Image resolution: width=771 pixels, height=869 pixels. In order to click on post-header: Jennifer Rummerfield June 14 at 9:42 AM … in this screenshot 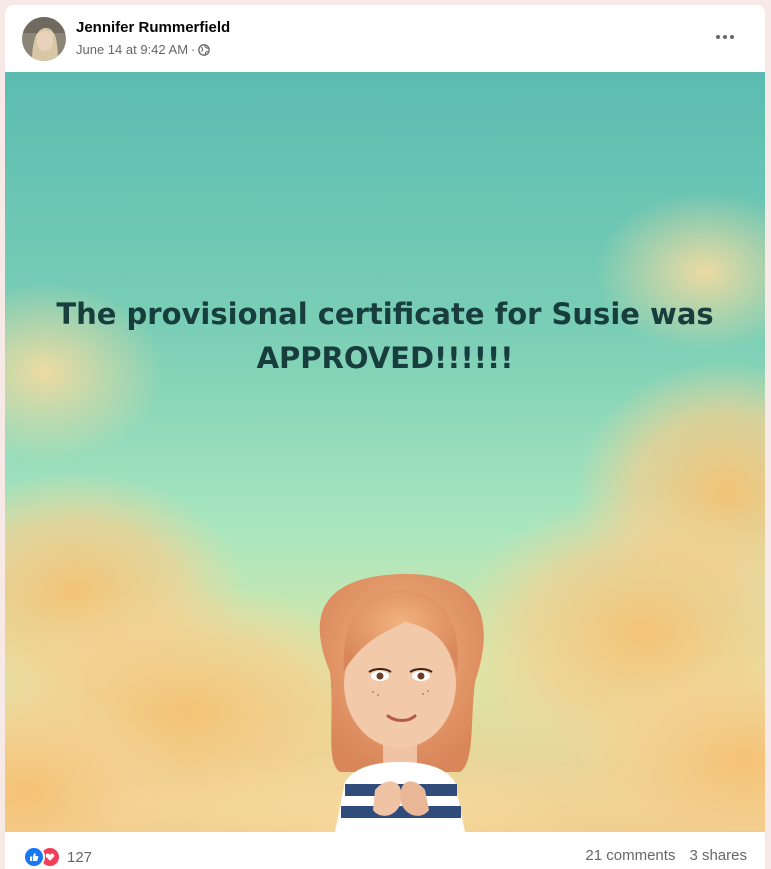, I will do `click(385, 38)`.